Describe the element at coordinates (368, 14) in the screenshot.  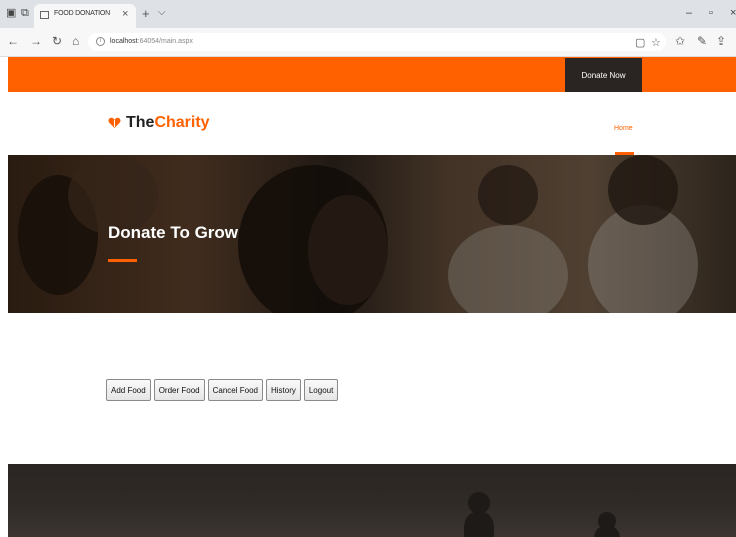
I see `browser-tab-bar: ▣ ⧉ FOOD DONATION × + ⌵ – ▫ ×` at that location.